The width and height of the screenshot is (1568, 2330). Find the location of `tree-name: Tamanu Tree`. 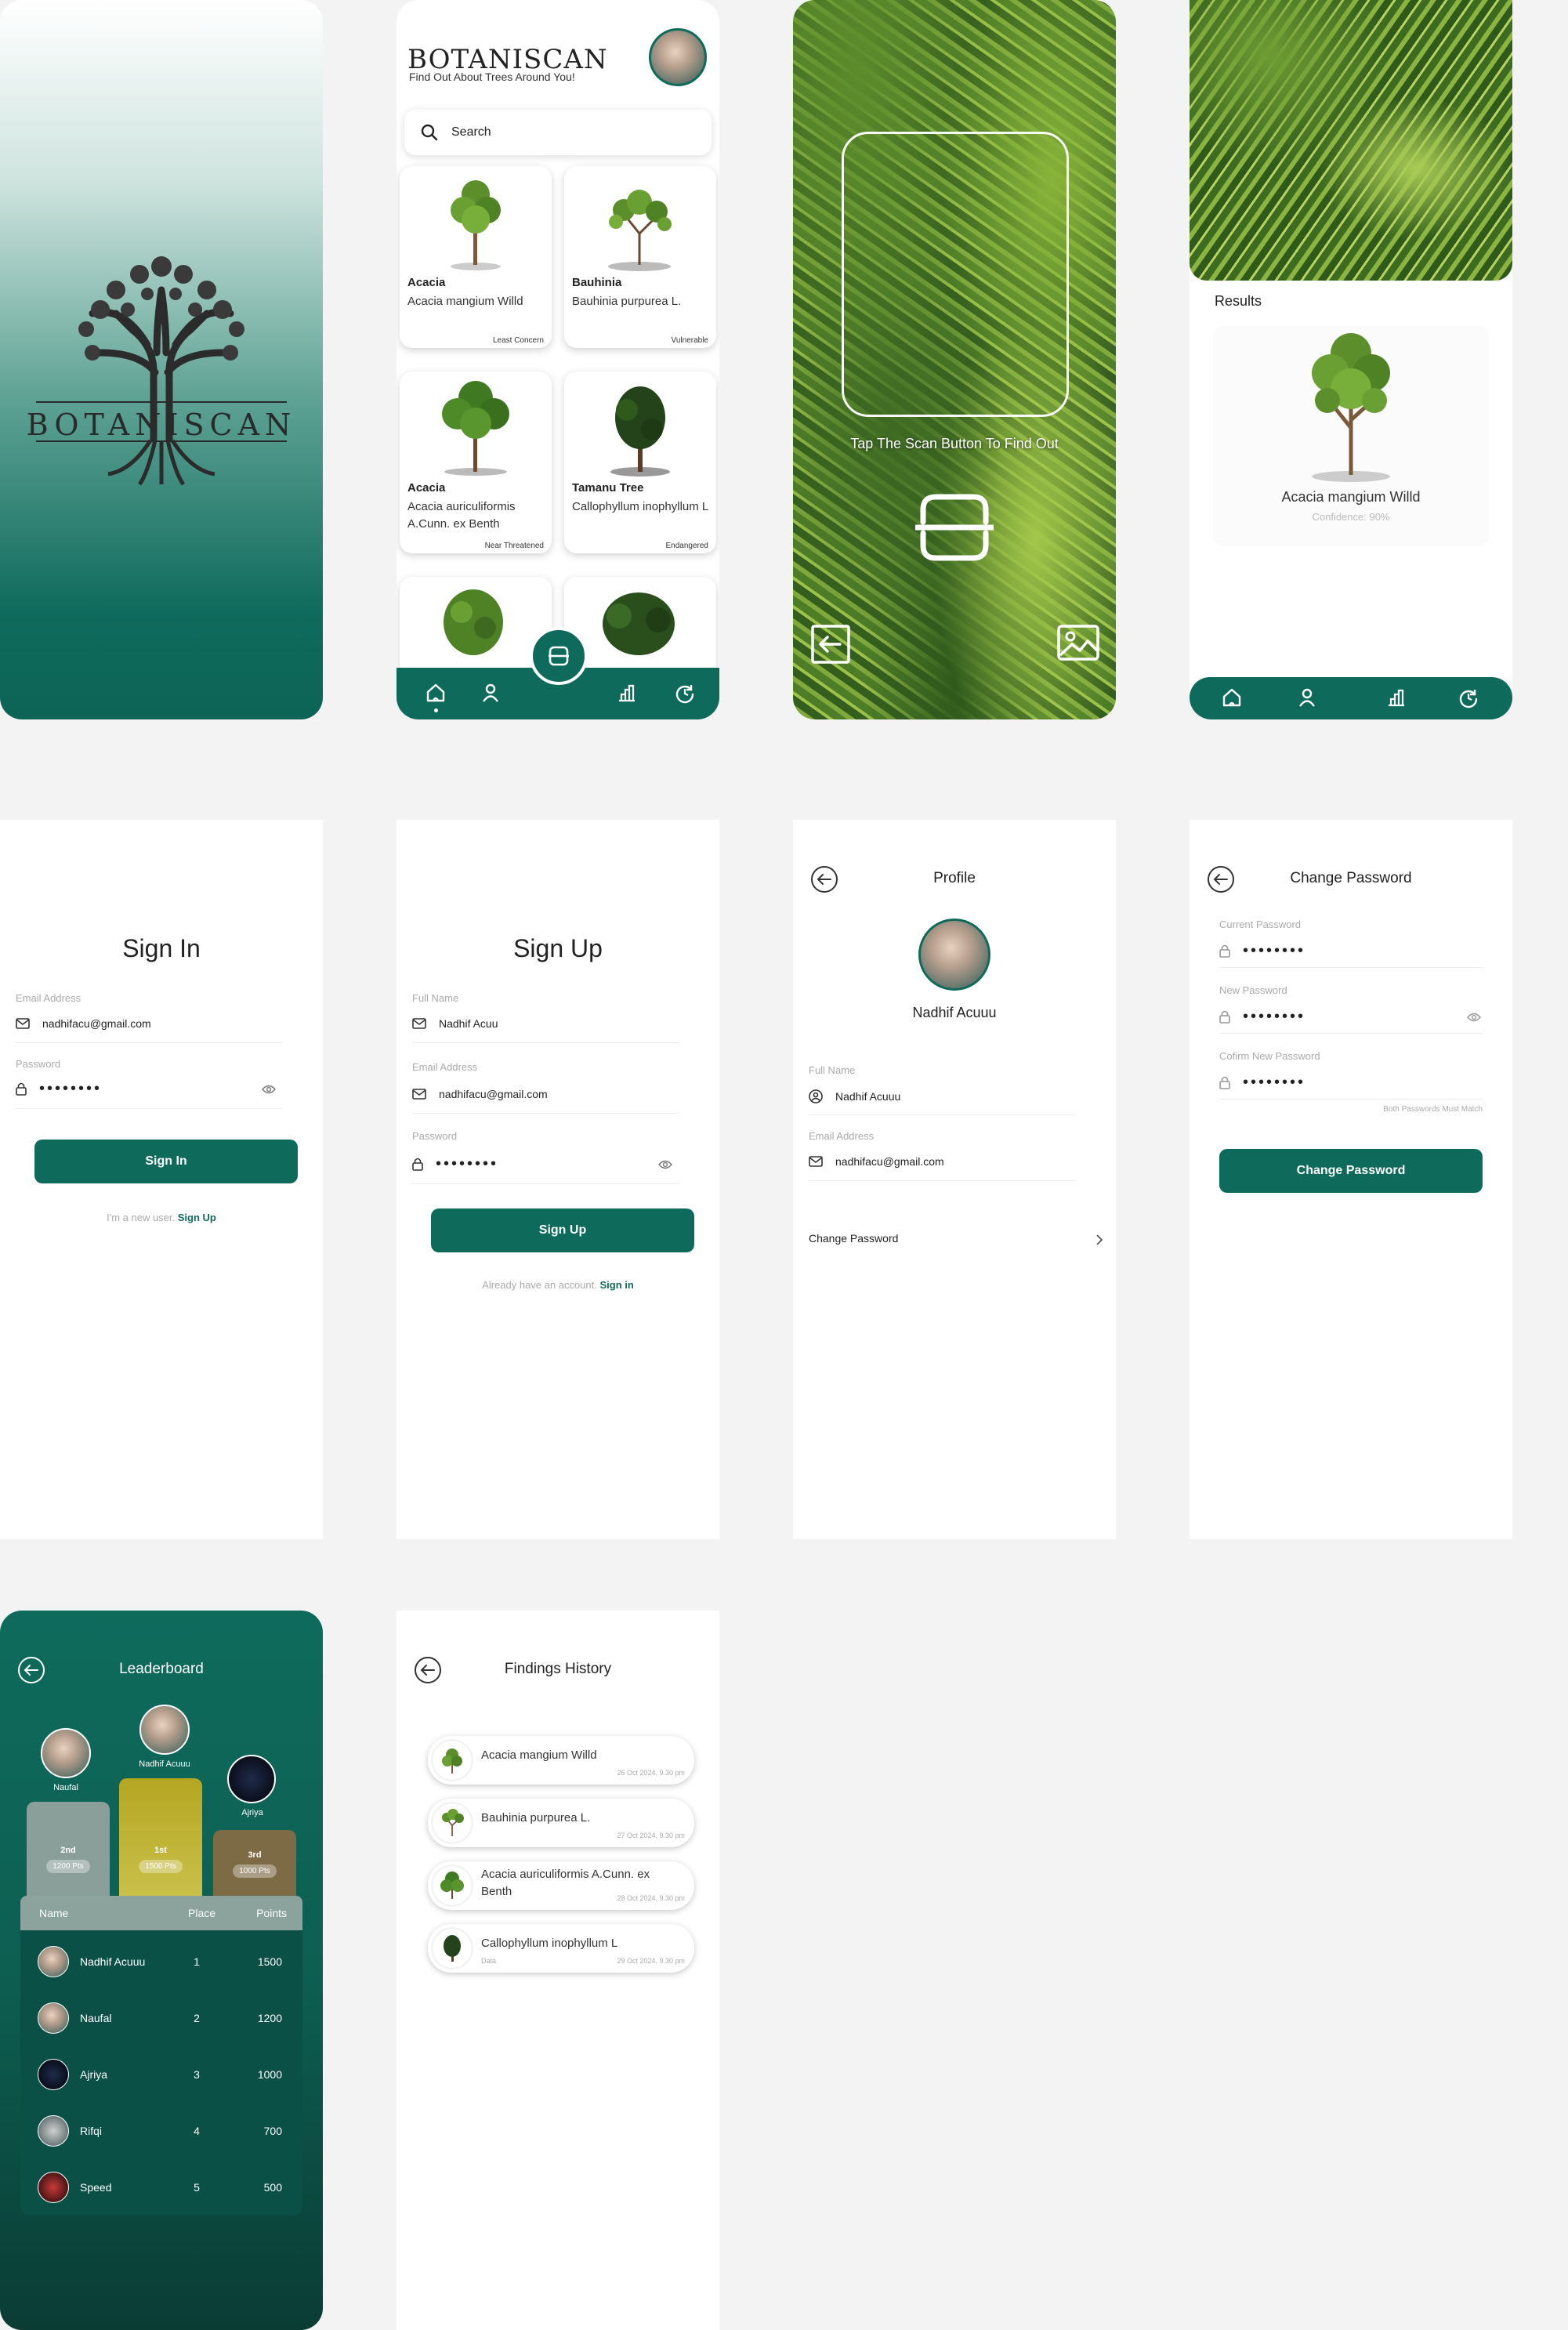

tree-name: Tamanu Tree is located at coordinates (608, 488).